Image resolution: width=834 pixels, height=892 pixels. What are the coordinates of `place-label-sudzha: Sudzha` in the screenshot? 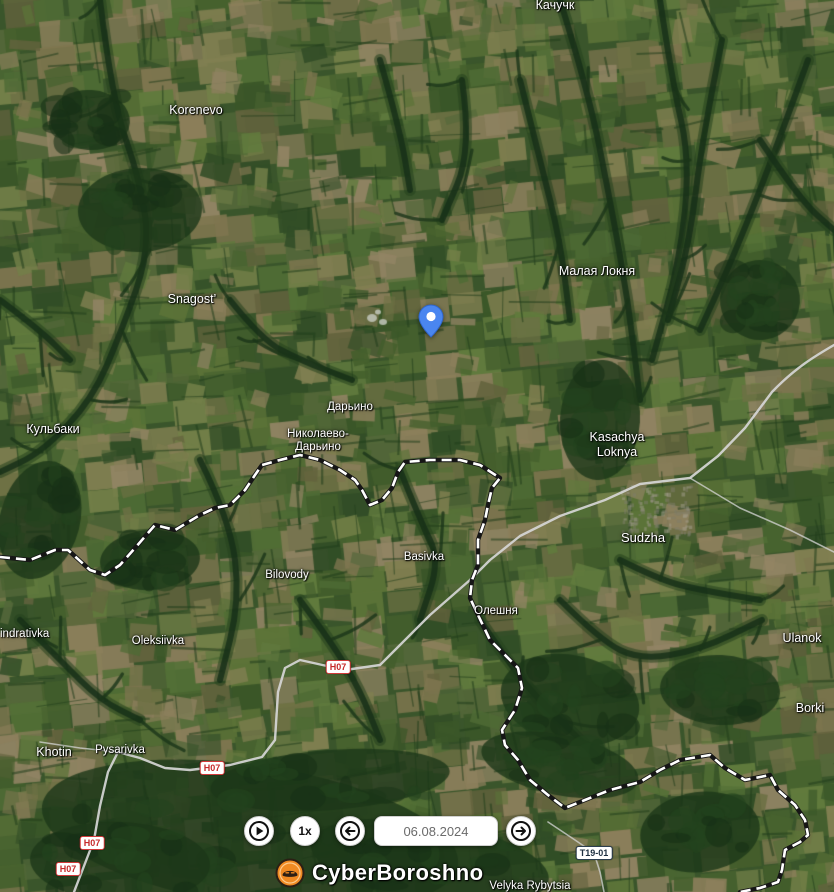 It's located at (643, 537).